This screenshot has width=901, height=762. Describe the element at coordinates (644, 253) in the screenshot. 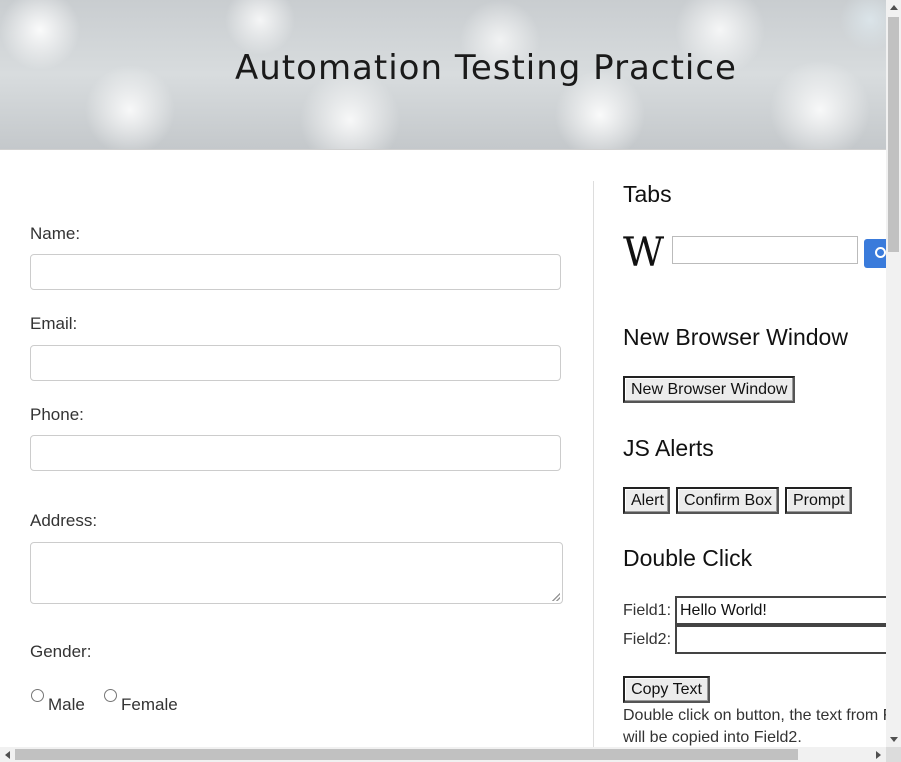

I see `wikipedia-logo-icon: W` at that location.